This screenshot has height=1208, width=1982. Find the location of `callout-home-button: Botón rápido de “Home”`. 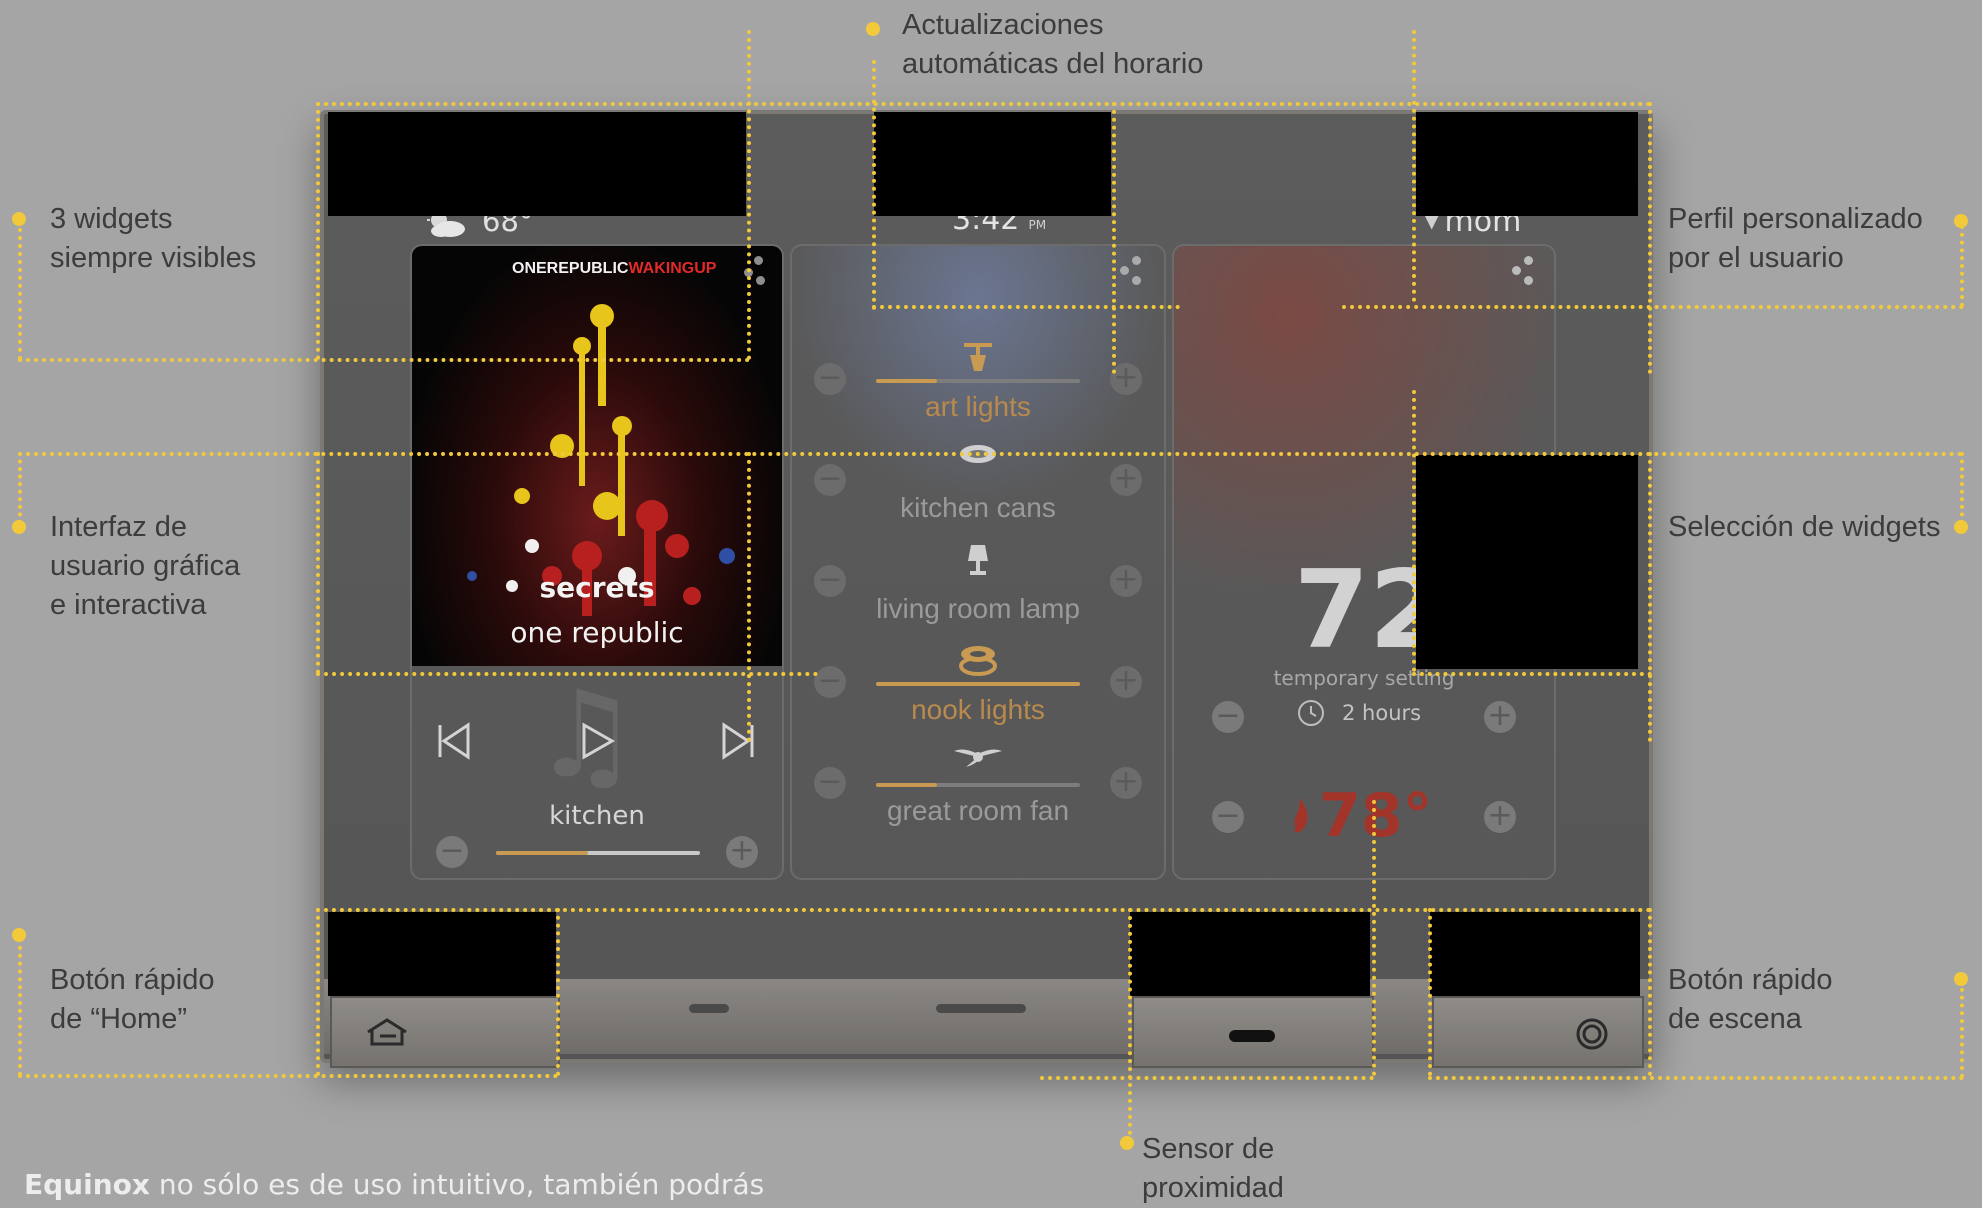

callout-home-button: Botón rápido de “Home” is located at coordinates (132, 999).